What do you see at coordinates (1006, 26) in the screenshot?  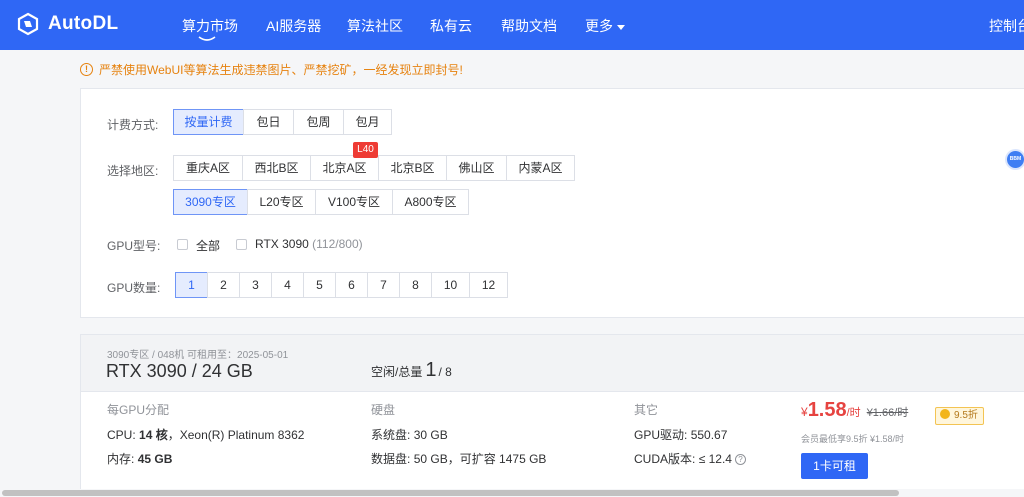 I see `nav-item-console: 控制台` at bounding box center [1006, 26].